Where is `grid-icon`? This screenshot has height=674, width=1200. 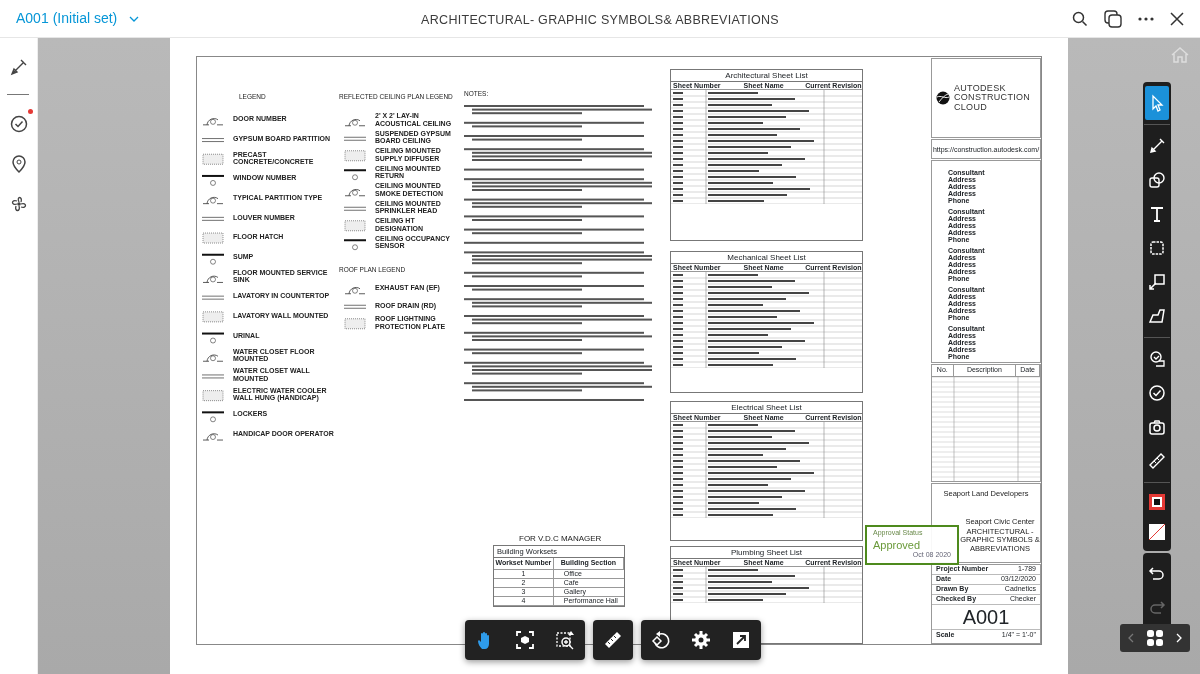
grid-icon is located at coordinates (1155, 638).